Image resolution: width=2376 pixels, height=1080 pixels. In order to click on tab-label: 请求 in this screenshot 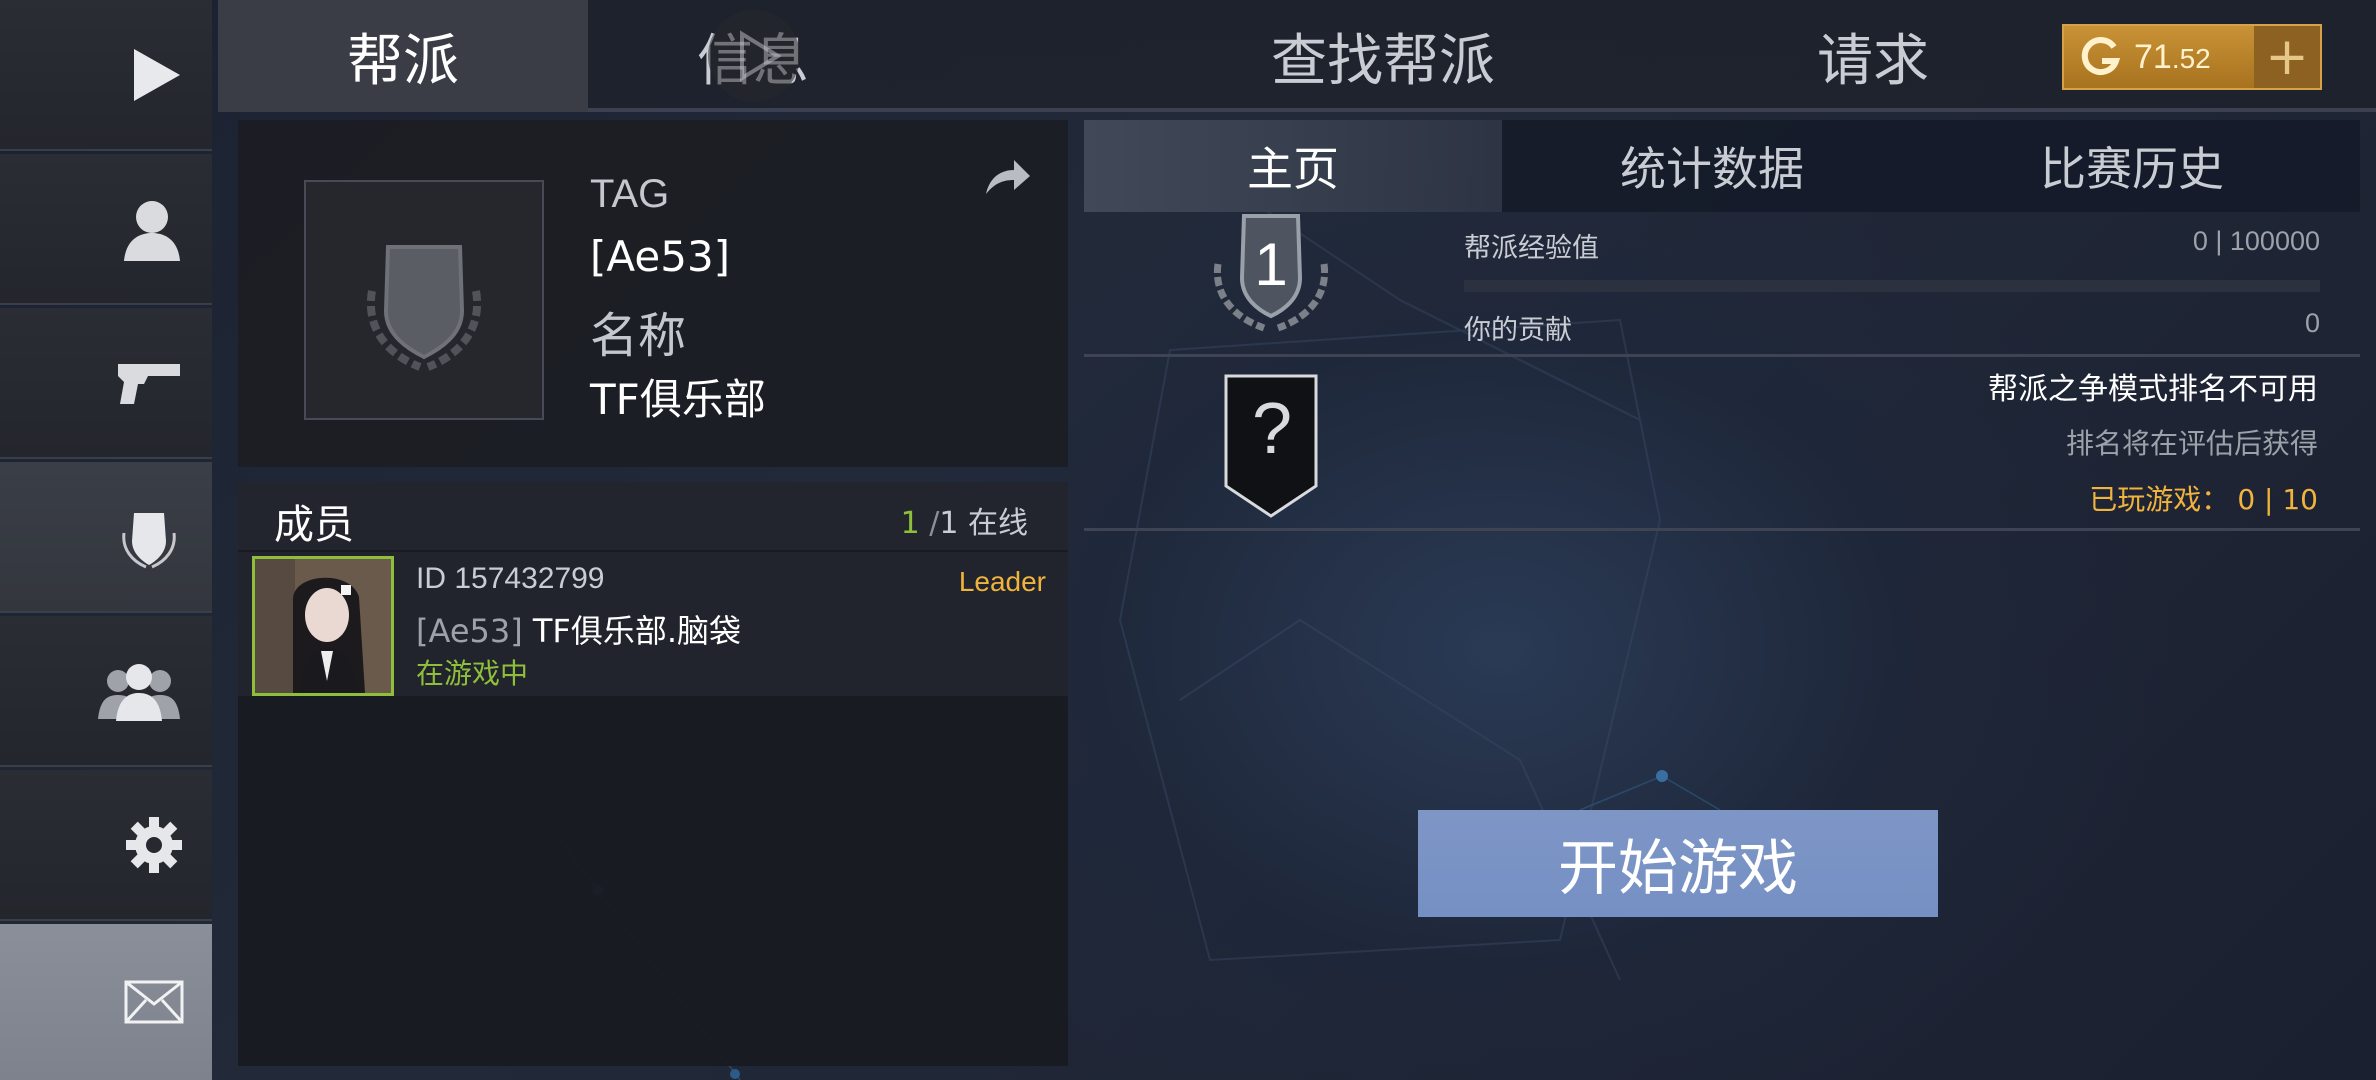, I will do `click(1873, 61)`.